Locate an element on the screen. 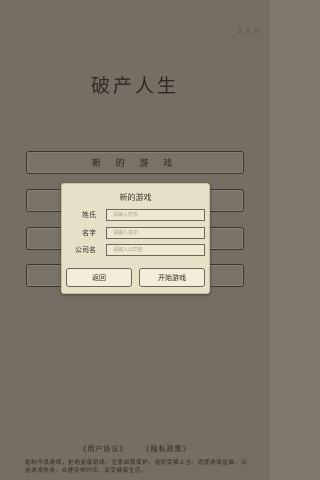 The height and width of the screenshot is (480, 320). new-game-dialog: 新的游戏 姓氏 名字 公司名 返回 开始游戏 is located at coordinates (135, 238).